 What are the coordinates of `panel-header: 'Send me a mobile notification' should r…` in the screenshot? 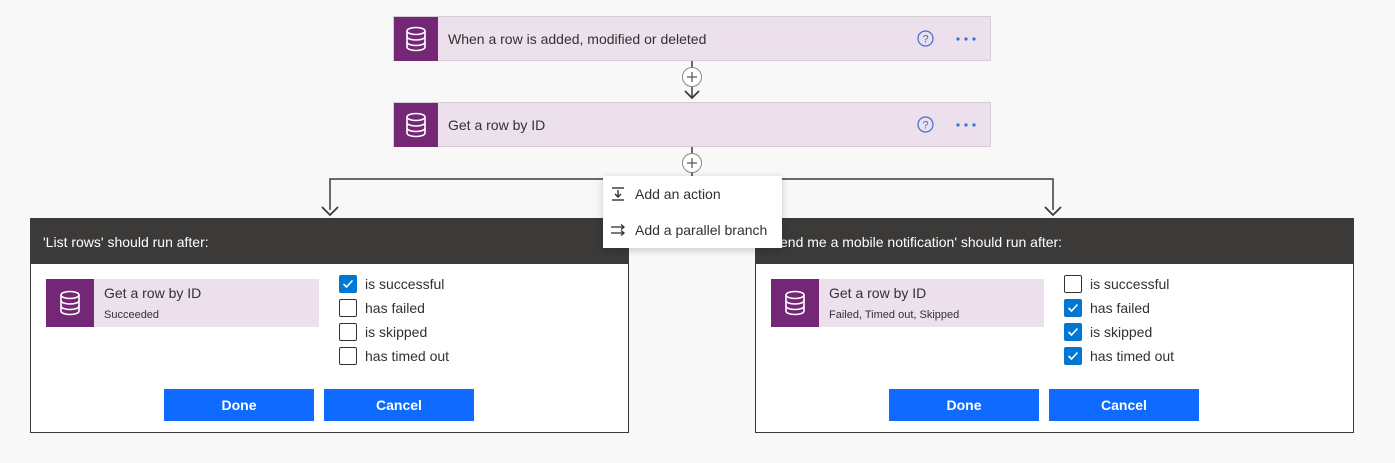 It's located at (1054, 241).